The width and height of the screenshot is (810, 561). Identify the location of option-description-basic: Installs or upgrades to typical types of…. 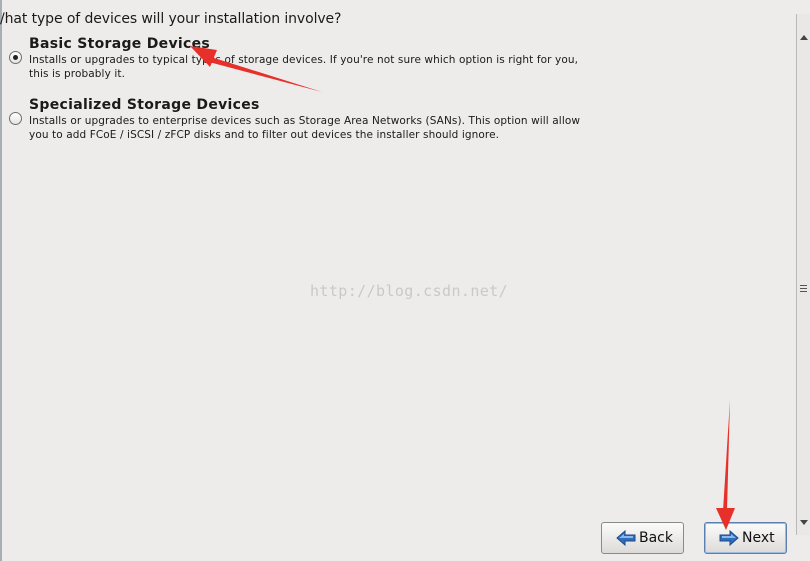
(304, 67).